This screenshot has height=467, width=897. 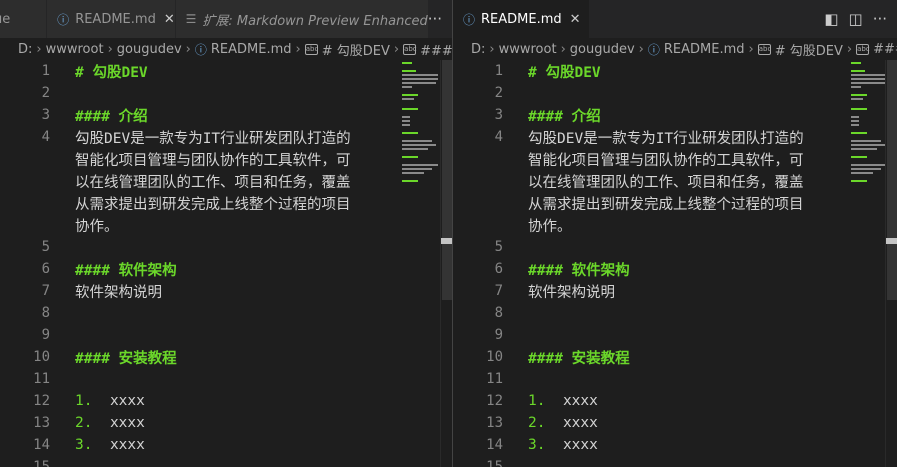 What do you see at coordinates (422, 125) in the screenshot?
I see `minimap` at bounding box center [422, 125].